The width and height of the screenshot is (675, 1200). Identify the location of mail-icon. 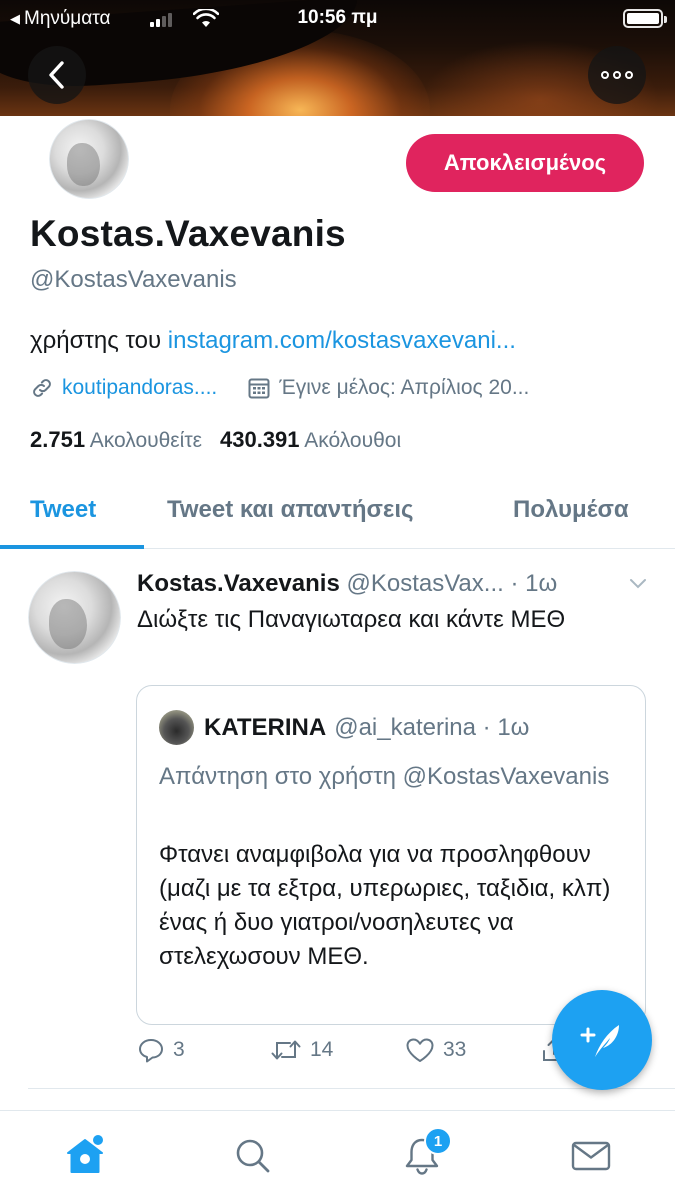
(591, 1156).